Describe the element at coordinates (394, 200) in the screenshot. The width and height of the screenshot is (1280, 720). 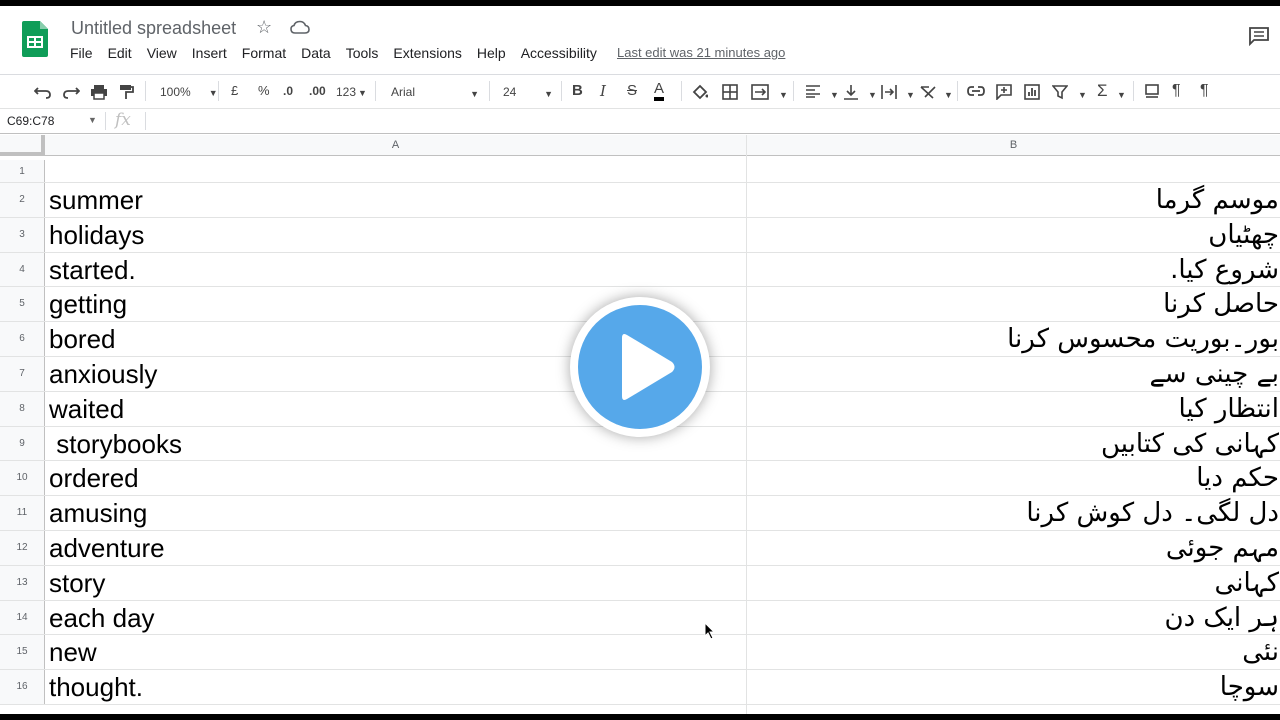
I see `cell-column-a: summer` at that location.